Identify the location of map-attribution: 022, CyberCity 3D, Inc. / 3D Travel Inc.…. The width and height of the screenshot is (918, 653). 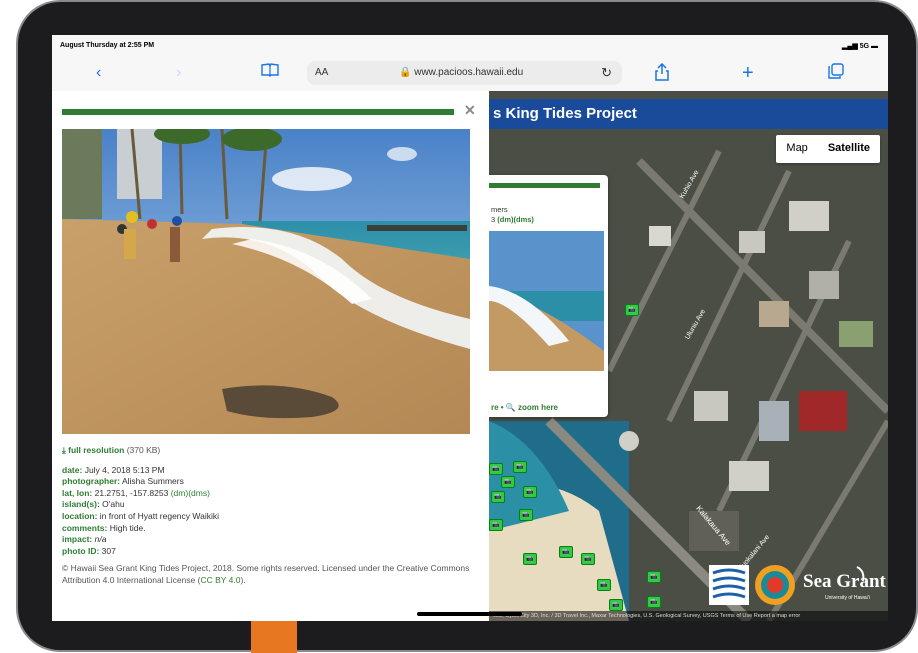
(688, 616).